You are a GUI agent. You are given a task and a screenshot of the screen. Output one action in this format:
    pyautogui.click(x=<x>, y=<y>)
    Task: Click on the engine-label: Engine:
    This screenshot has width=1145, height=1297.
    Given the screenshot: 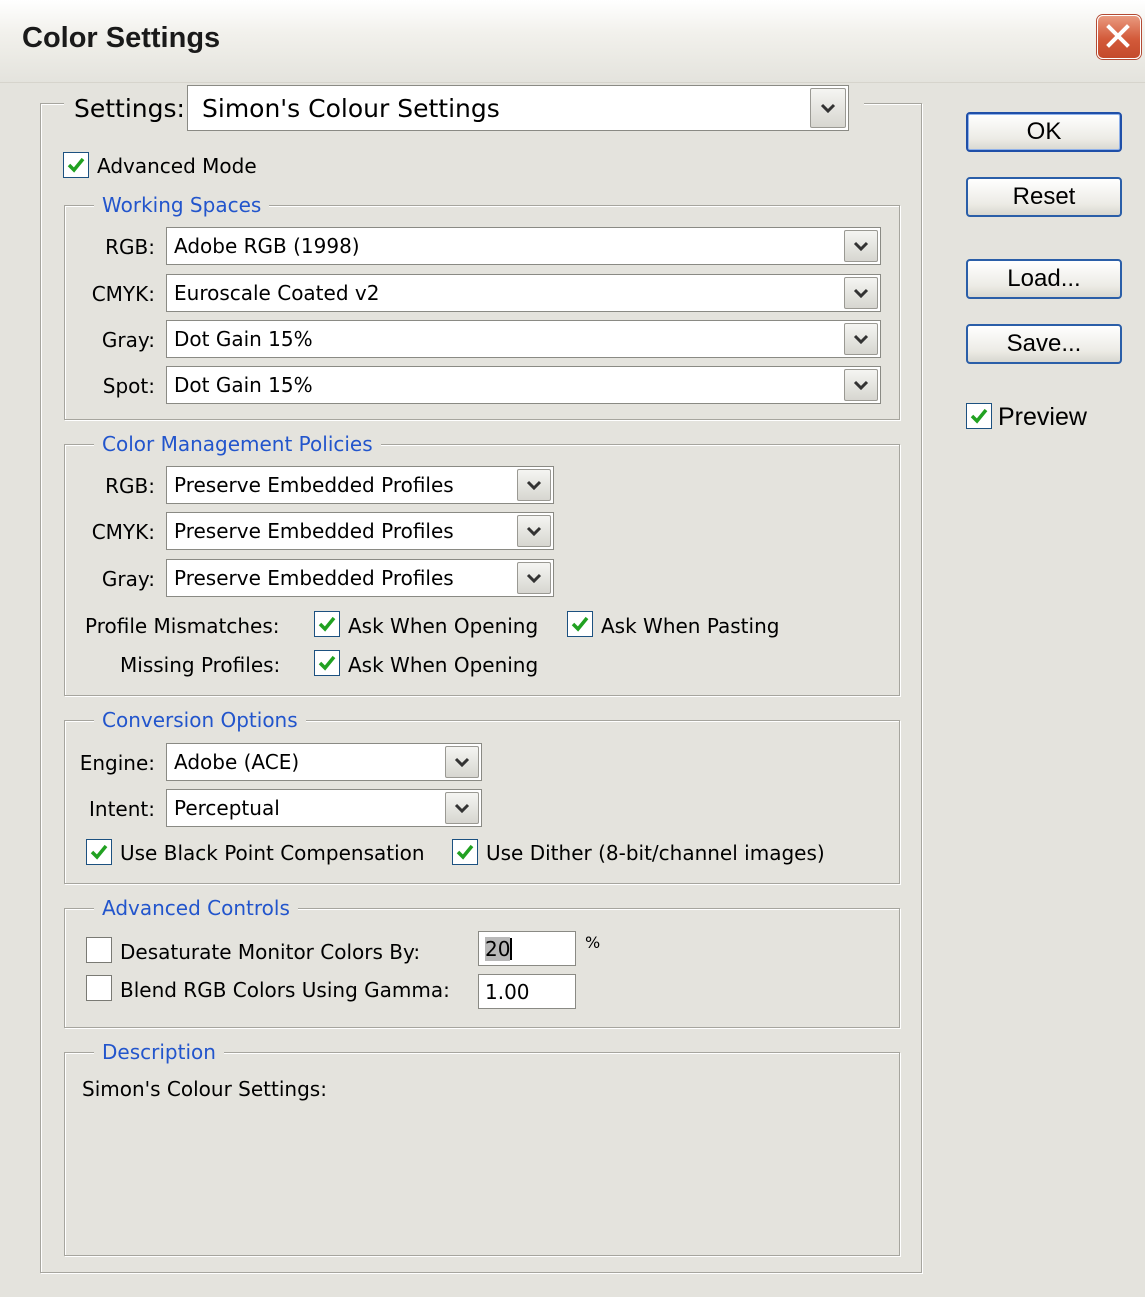 What is the action you would take?
    pyautogui.click(x=117, y=763)
    